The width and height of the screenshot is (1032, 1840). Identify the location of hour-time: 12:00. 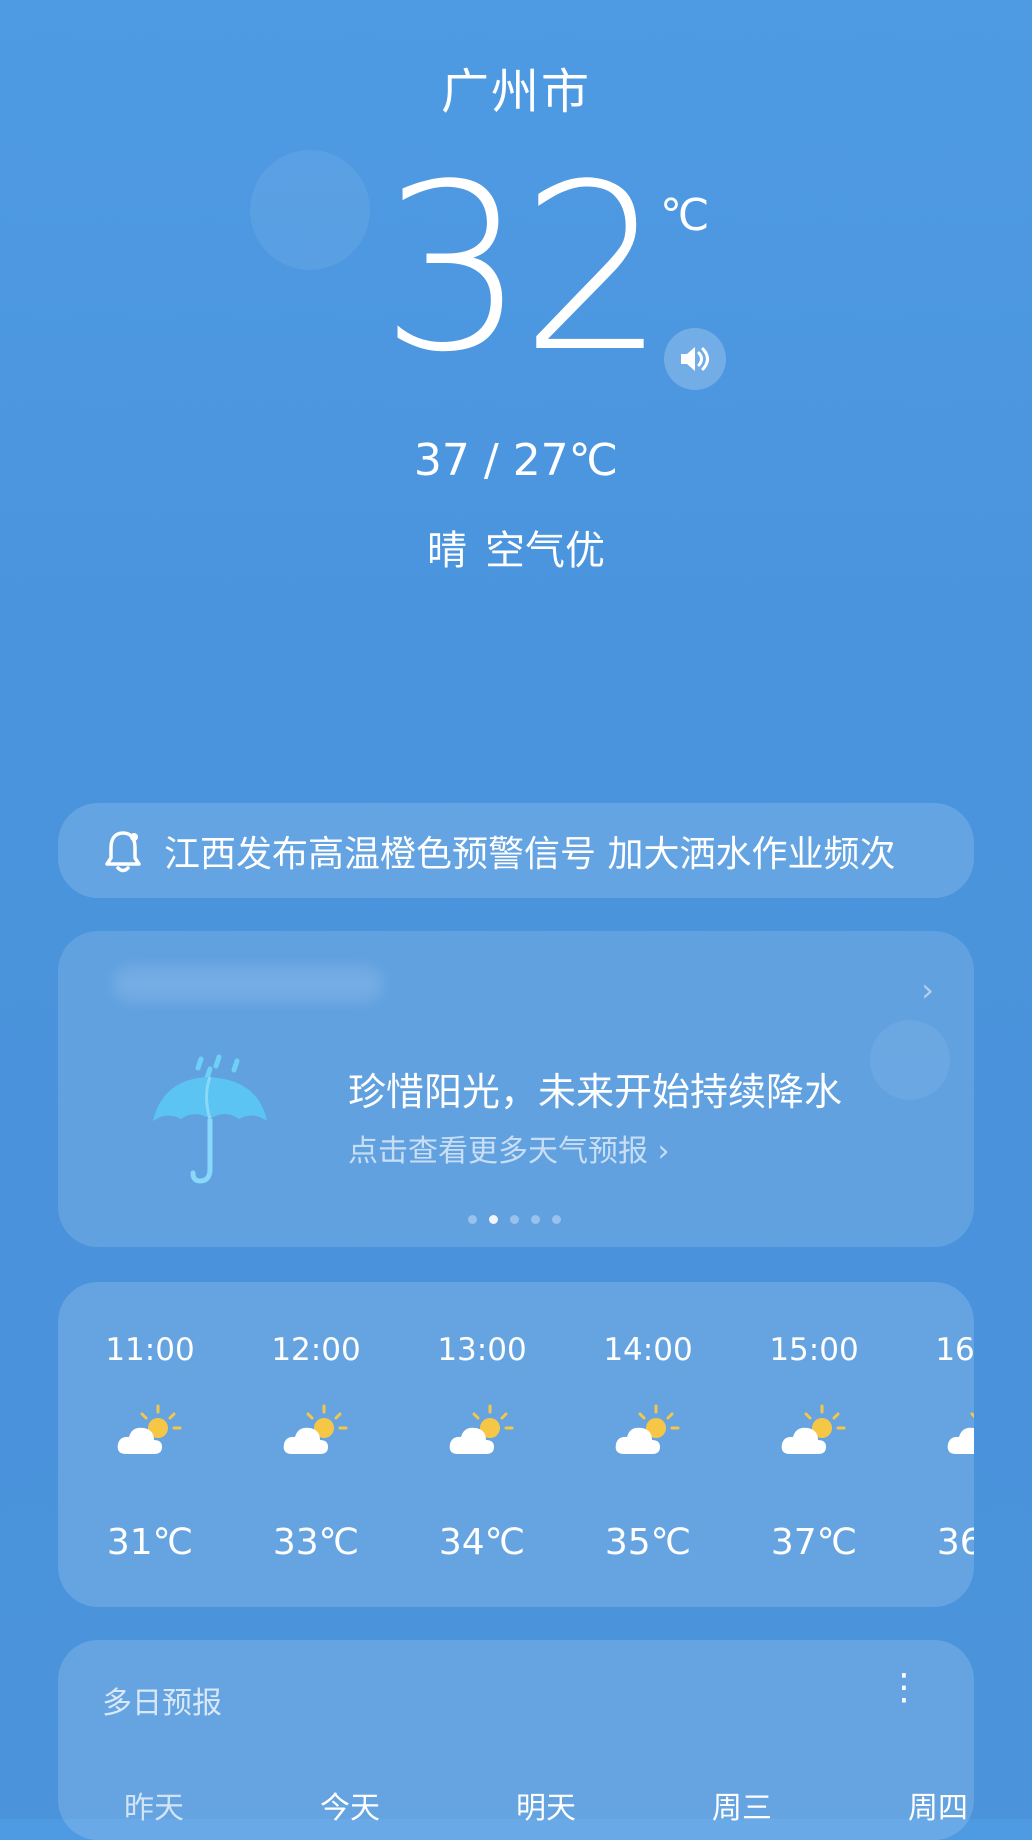
(316, 1350).